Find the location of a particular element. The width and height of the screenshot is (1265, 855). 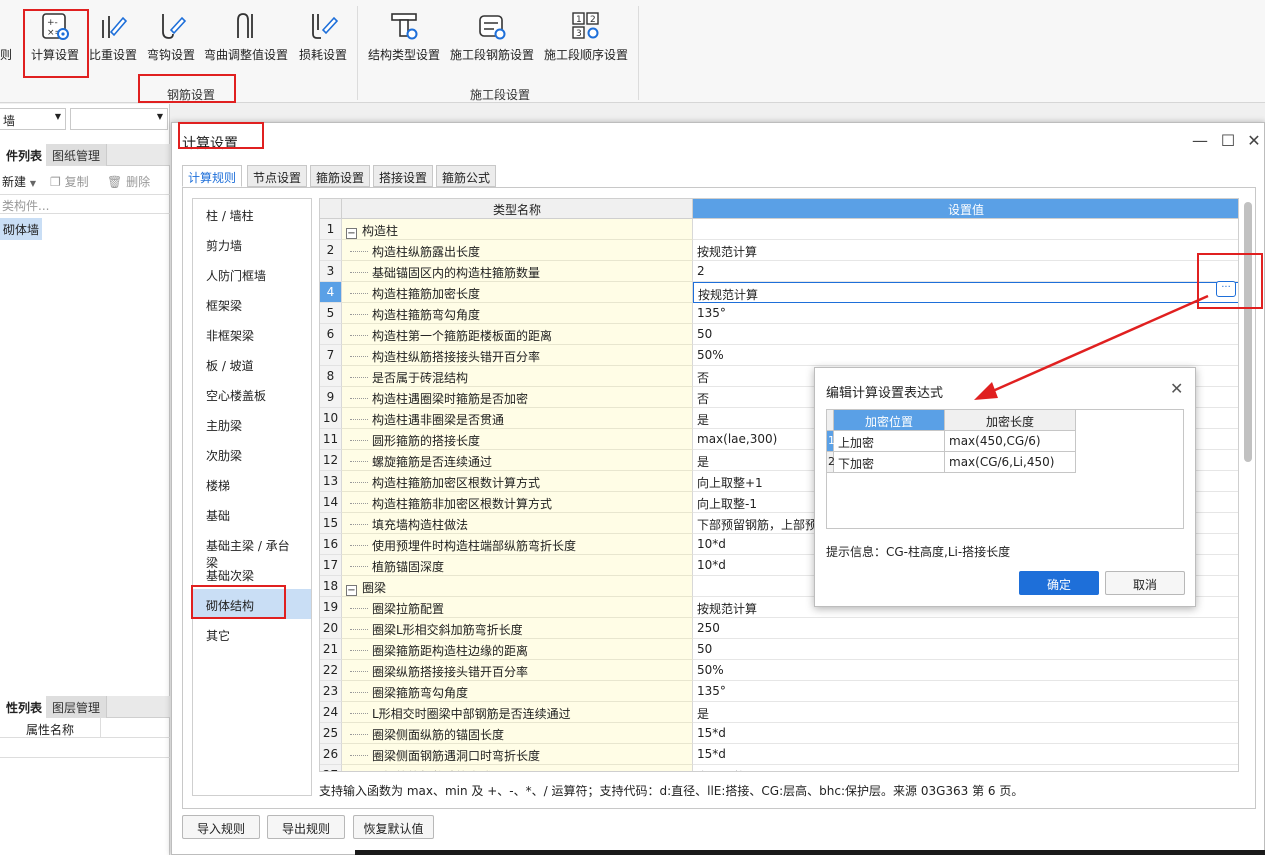

floor-combo: 墙 ▼ is located at coordinates (33, 119).